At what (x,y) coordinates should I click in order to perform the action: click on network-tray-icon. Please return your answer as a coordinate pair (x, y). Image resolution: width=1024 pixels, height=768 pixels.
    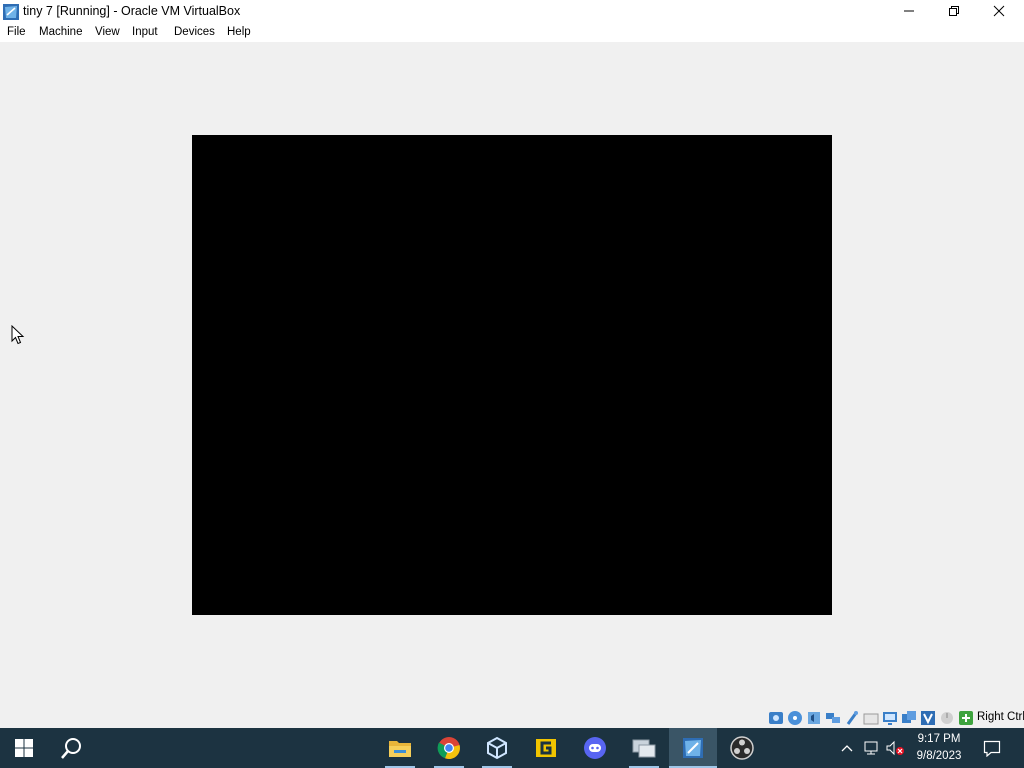
    Looking at the image, I should click on (871, 748).